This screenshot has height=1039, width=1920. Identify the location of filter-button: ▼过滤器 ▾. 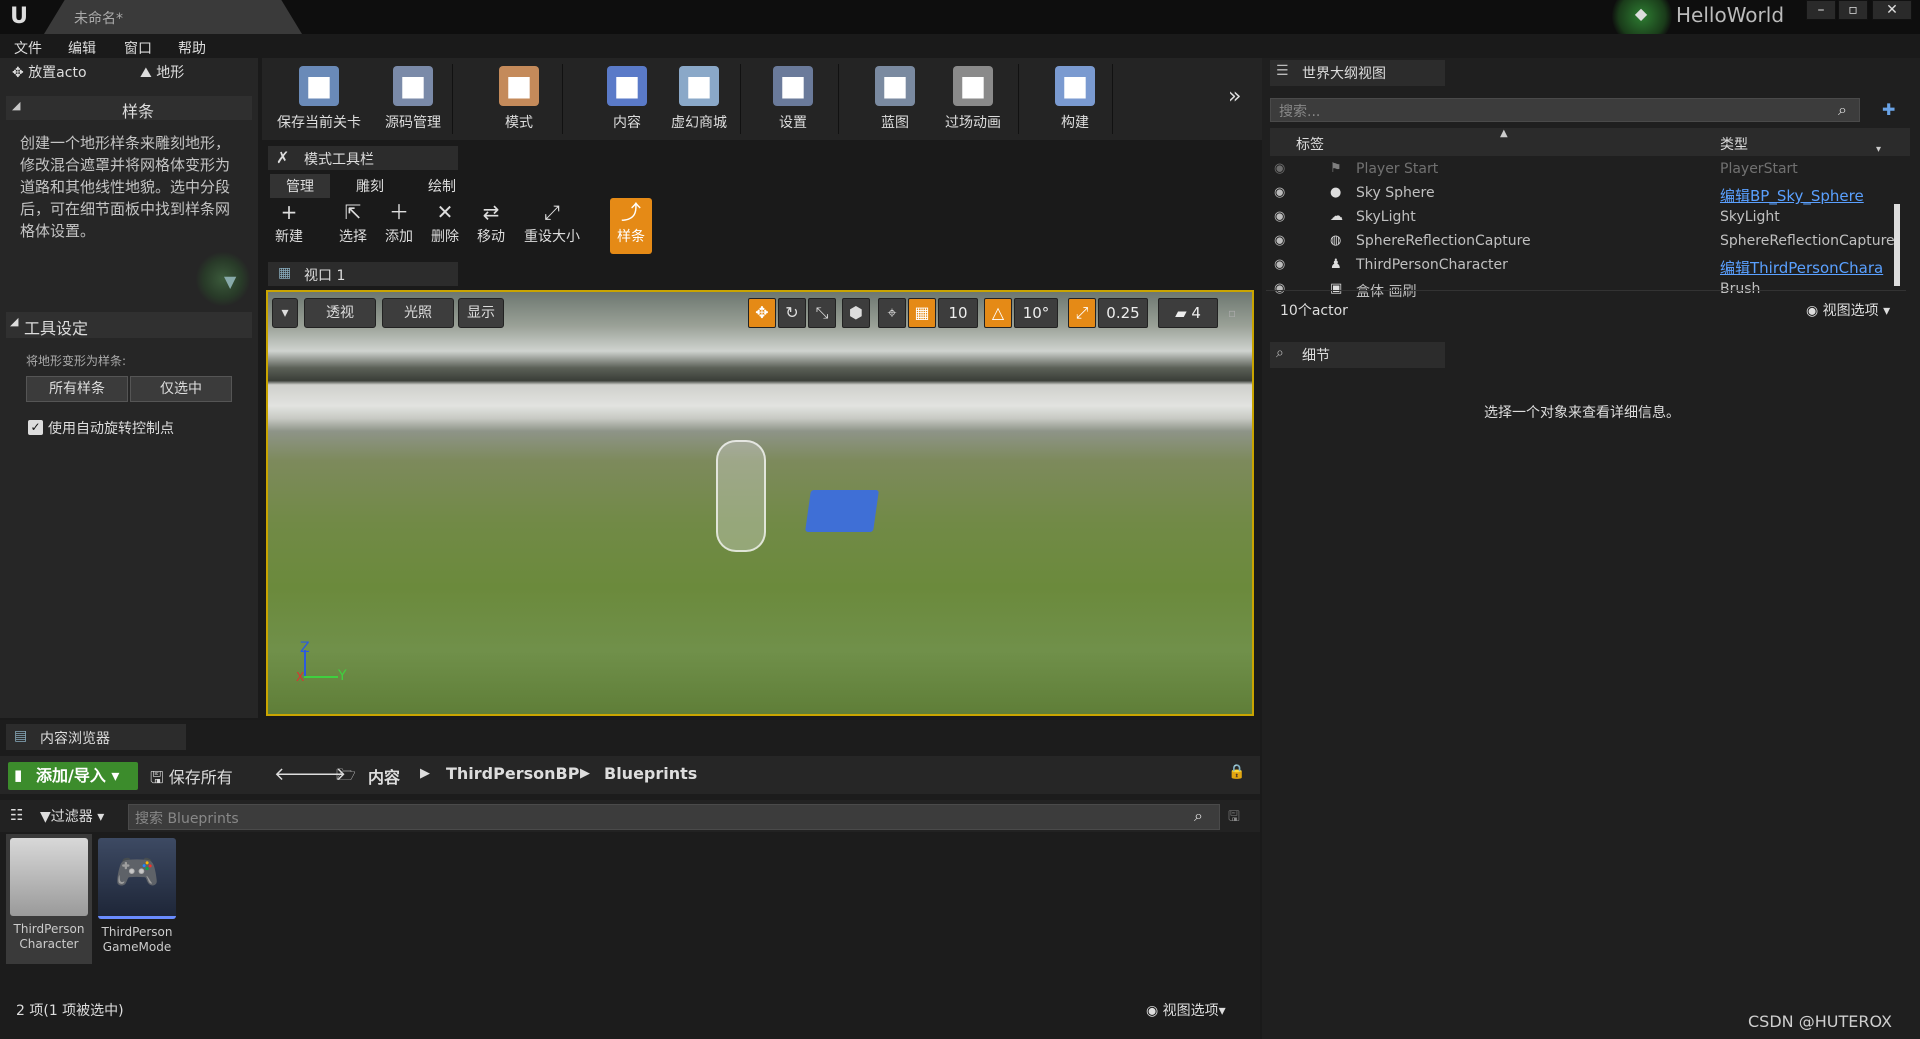
(72, 816).